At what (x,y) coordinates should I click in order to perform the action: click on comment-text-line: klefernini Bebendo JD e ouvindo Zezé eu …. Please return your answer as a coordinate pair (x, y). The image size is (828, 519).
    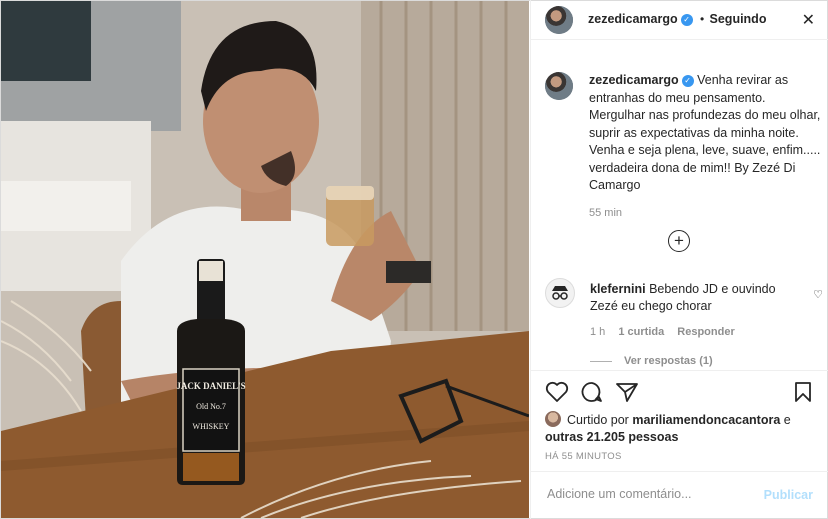
    Looking at the image, I should click on (690, 297).